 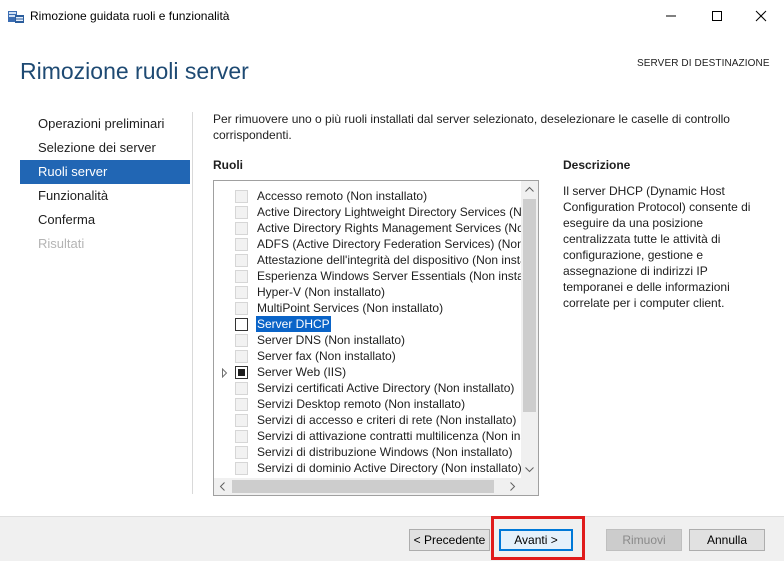 I want to click on role-label: Server Web (IIS), so click(x=302, y=372).